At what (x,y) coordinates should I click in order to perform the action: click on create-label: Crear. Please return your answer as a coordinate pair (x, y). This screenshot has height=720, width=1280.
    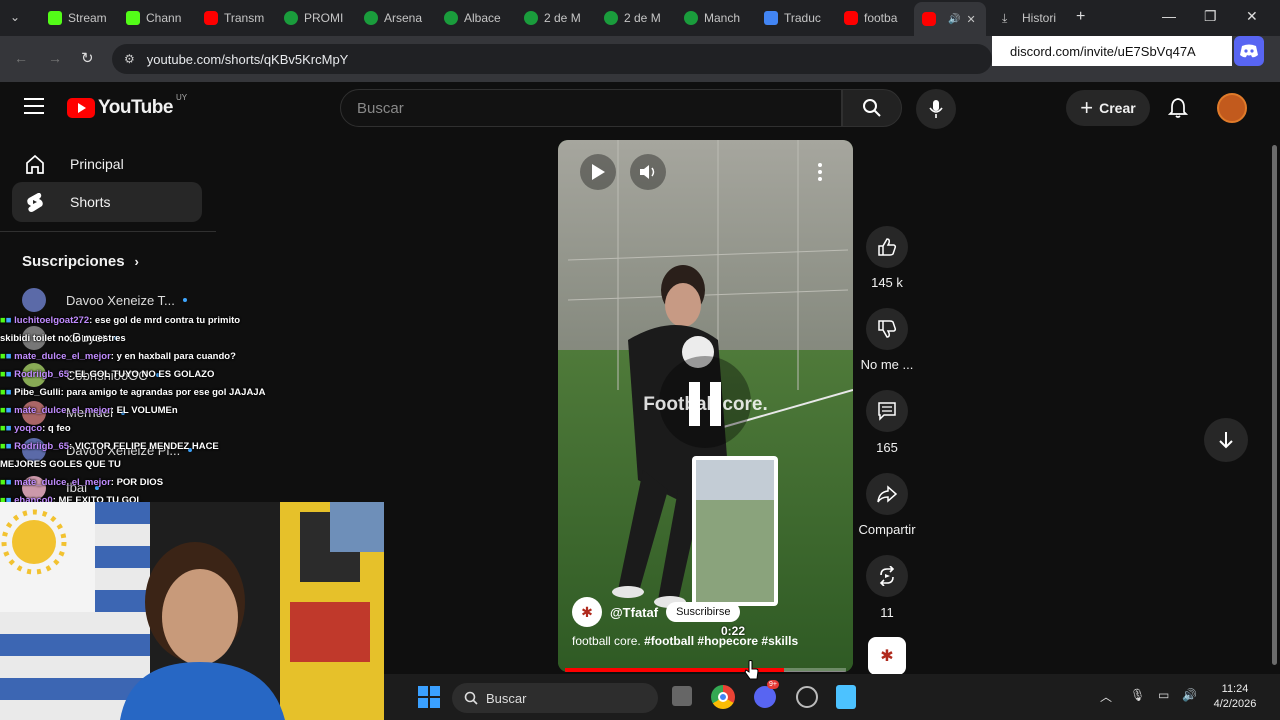
    Looking at the image, I should click on (1117, 108).